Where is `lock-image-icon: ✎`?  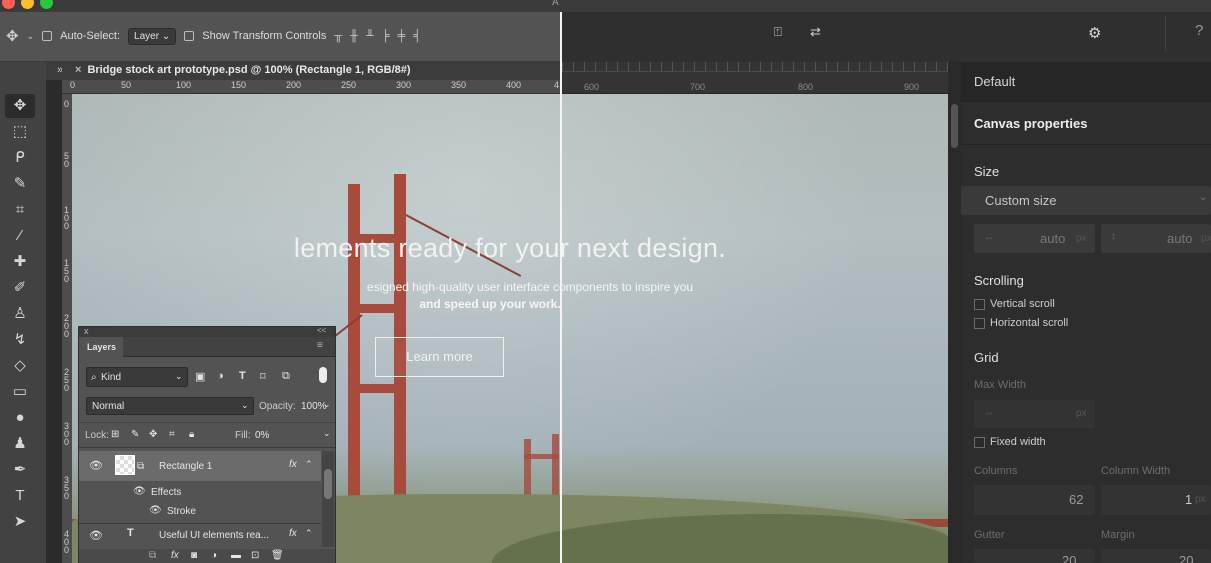 lock-image-icon: ✎ is located at coordinates (135, 434).